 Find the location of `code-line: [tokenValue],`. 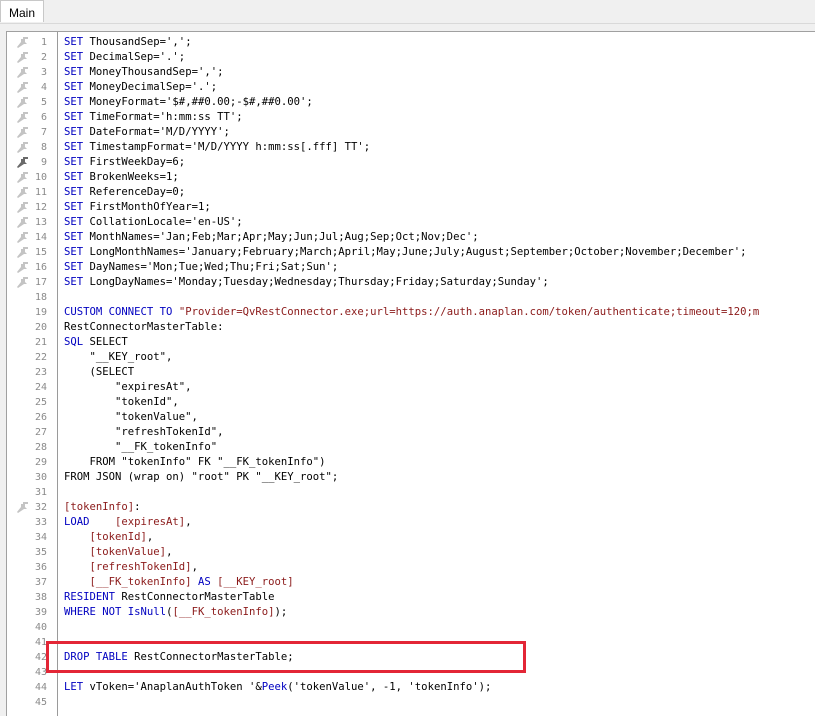

code-line: [tokenValue], is located at coordinates (118, 552).